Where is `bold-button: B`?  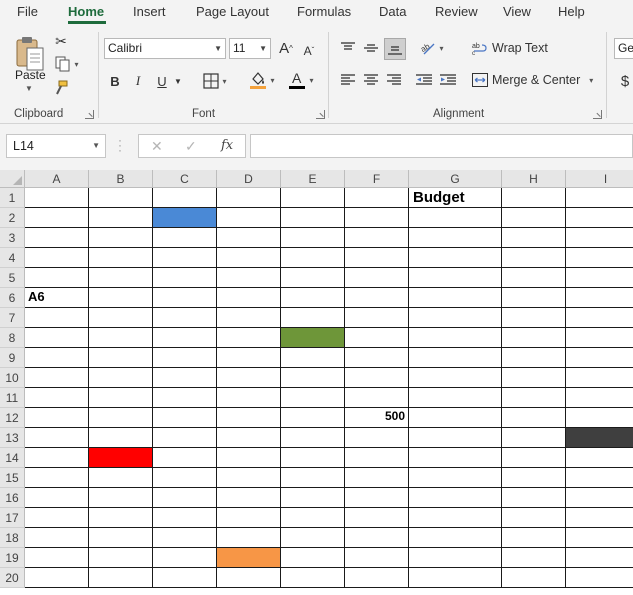
bold-button: B is located at coordinates (115, 81).